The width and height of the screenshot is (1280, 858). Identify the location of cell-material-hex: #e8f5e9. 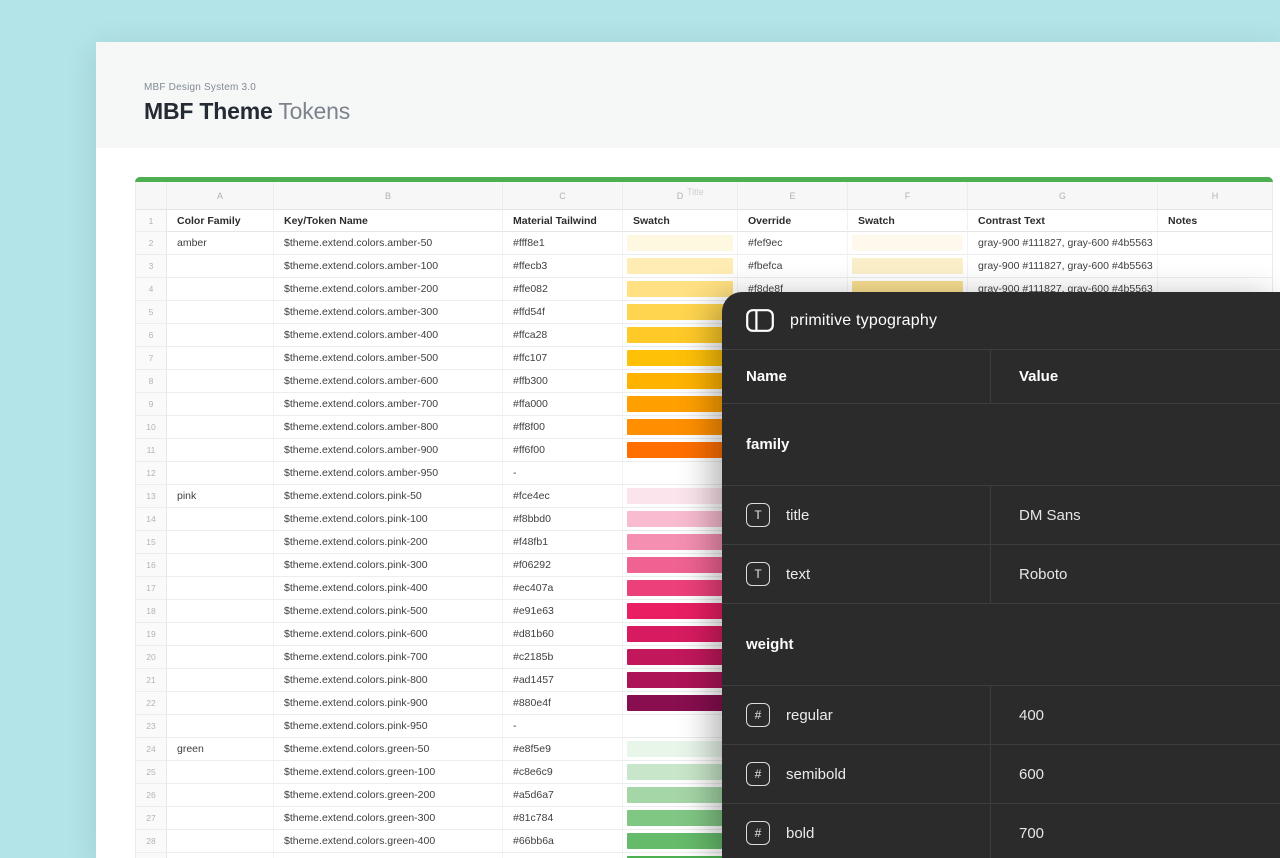
(563, 749).